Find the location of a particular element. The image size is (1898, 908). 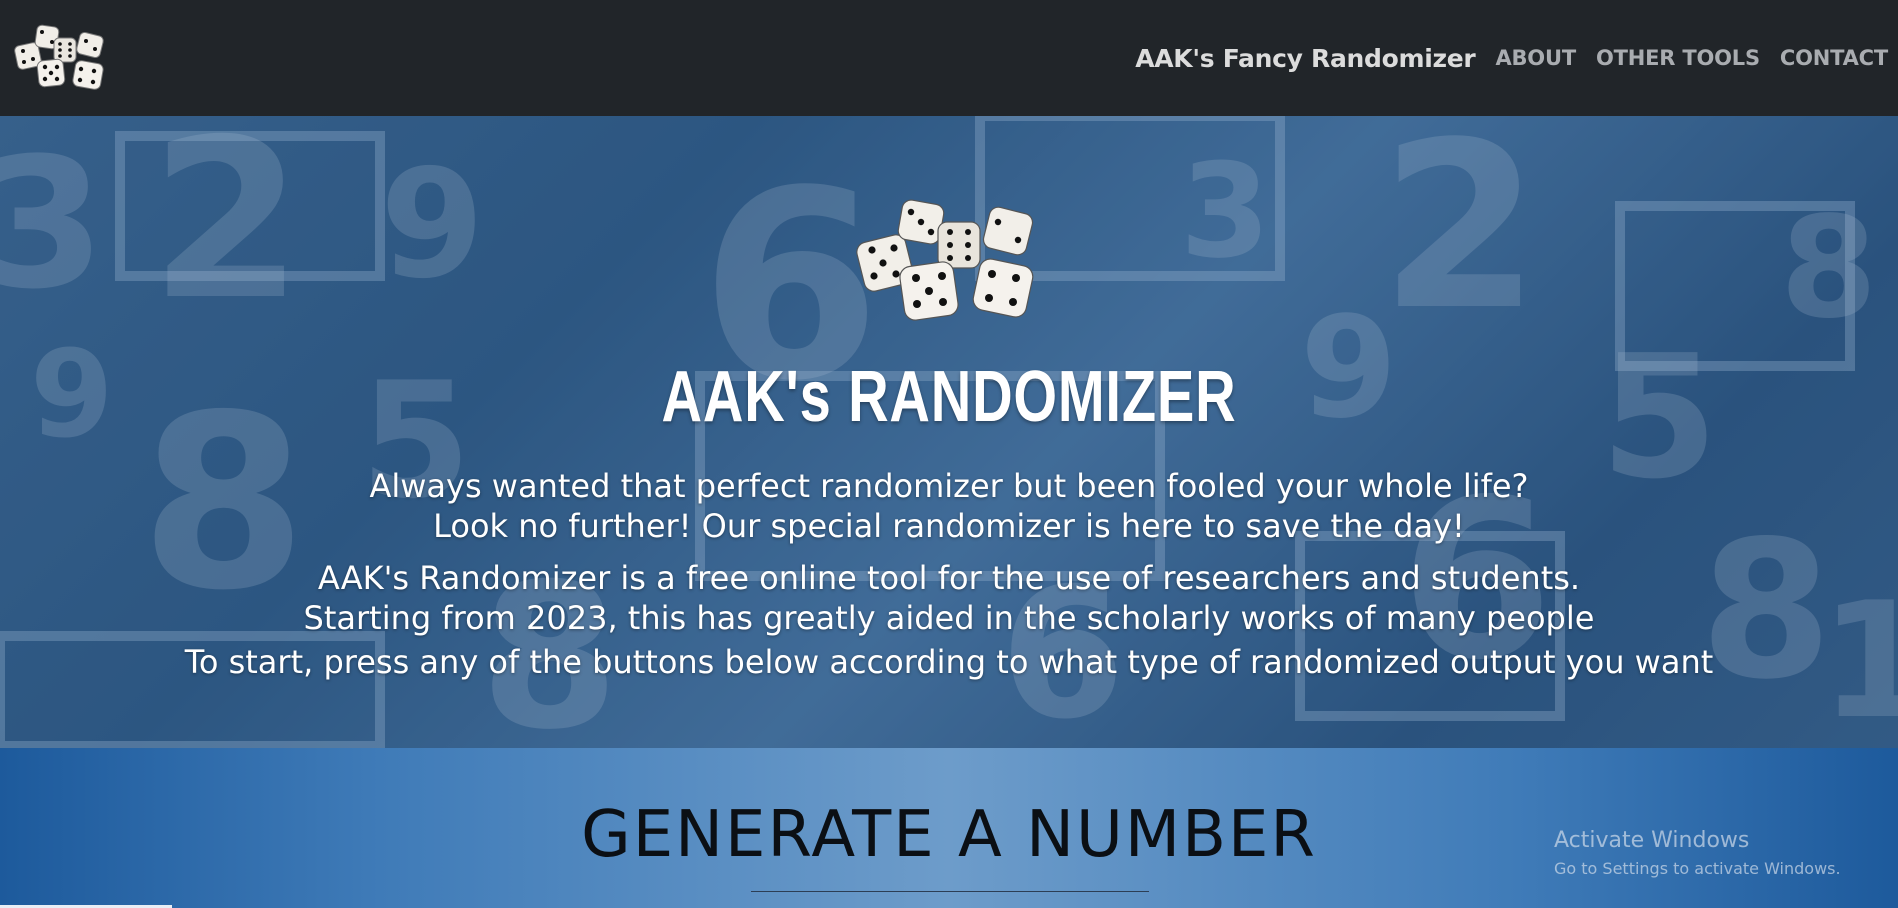

dice-logo-icon is located at coordinates (62, 57).